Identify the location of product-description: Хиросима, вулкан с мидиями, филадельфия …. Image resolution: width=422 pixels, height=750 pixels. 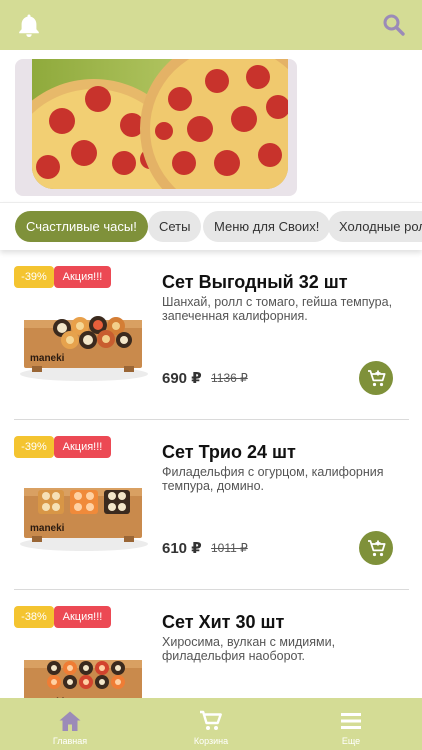
(249, 649).